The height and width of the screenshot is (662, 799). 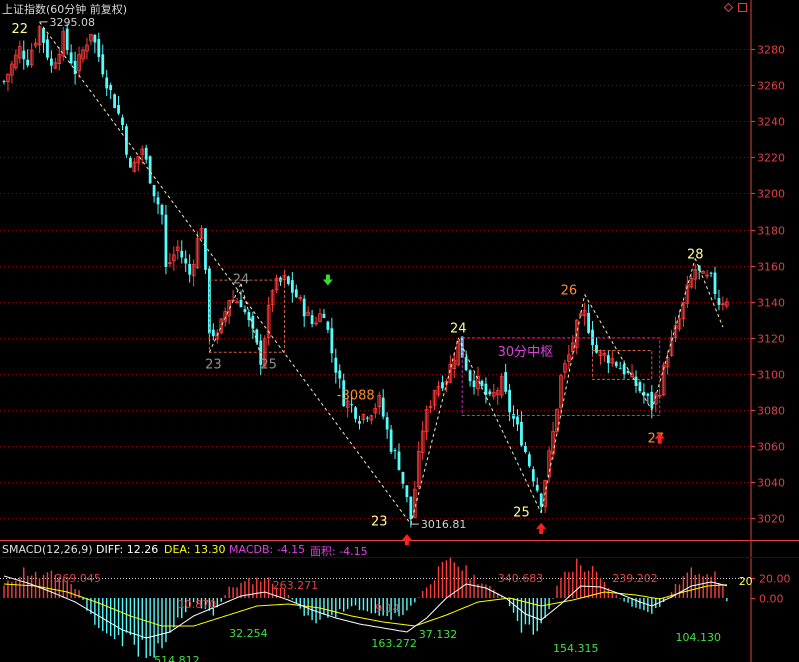 What do you see at coordinates (438, 634) in the screenshot?
I see `macd-annotation-label: 37.132` at bounding box center [438, 634].